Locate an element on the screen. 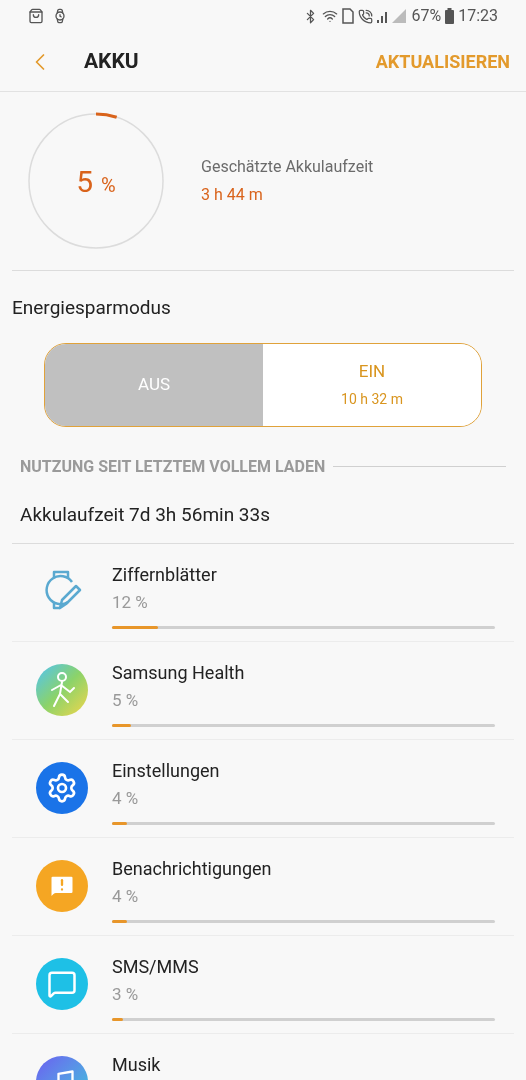  page-title: AKKU is located at coordinates (111, 61).